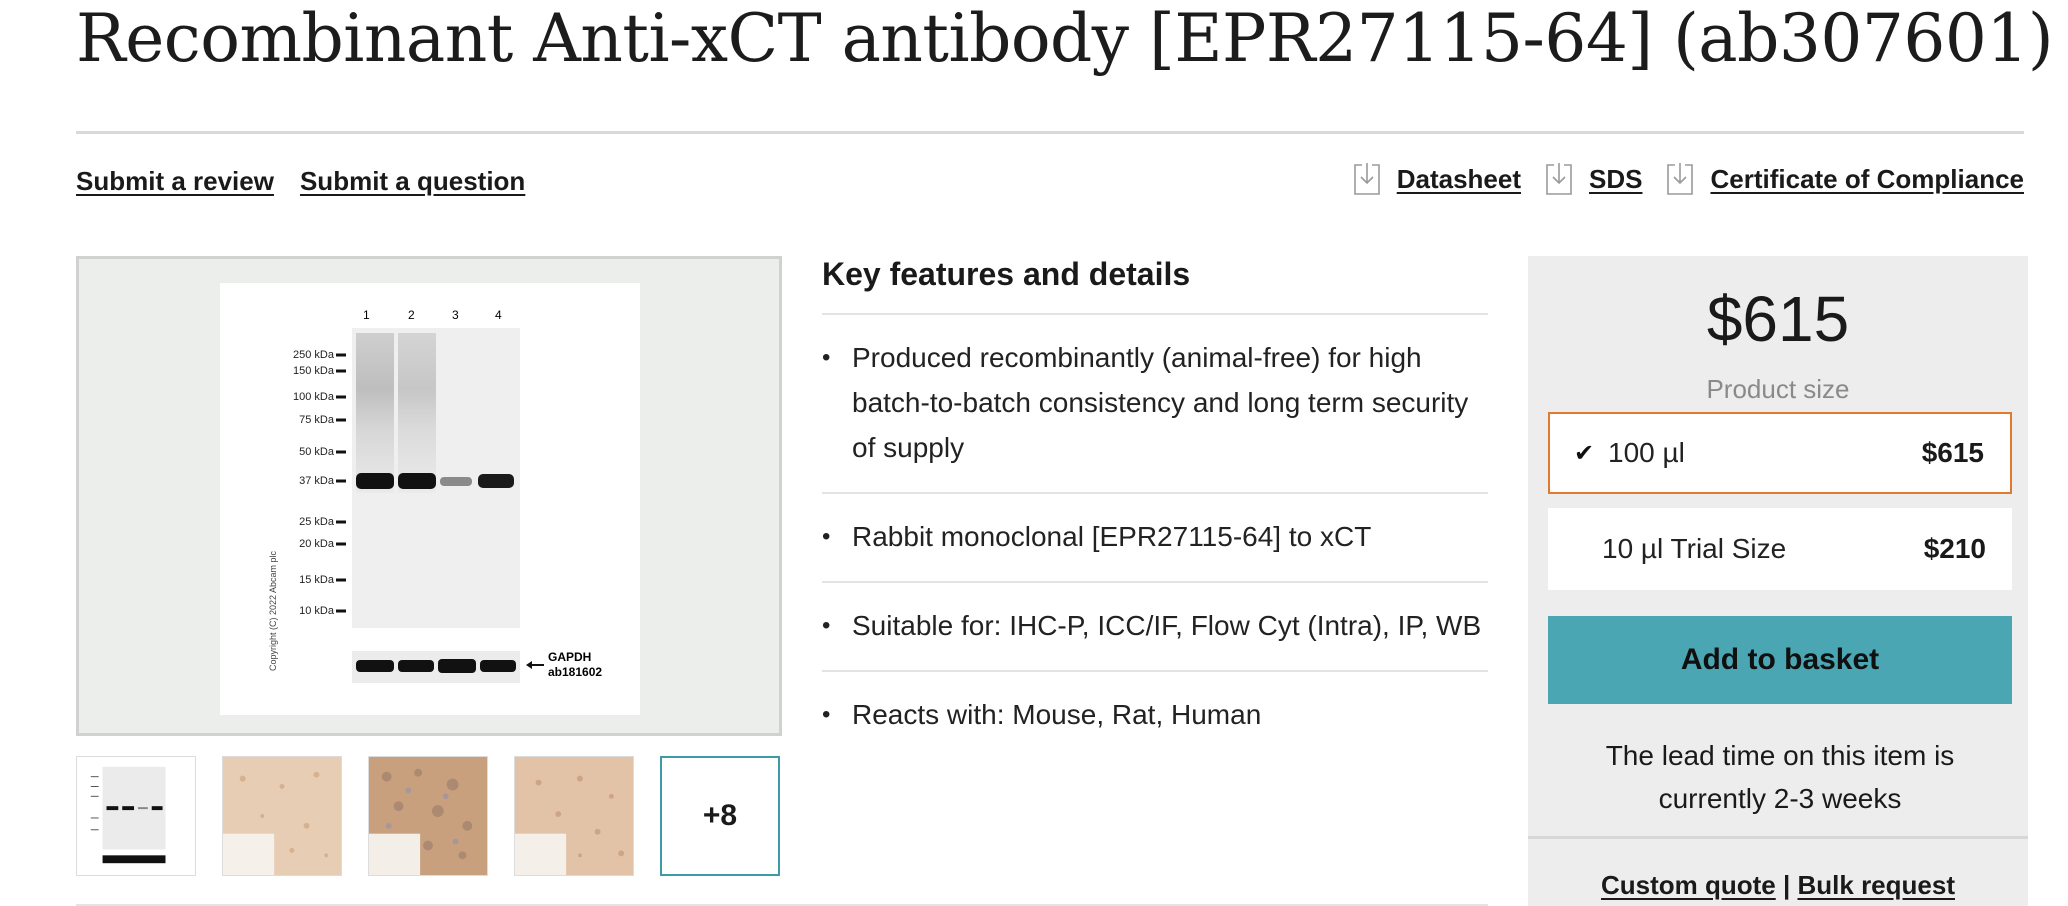  What do you see at coordinates (314, 371) in the screenshot?
I see `marker-label: 150 kDa` at bounding box center [314, 371].